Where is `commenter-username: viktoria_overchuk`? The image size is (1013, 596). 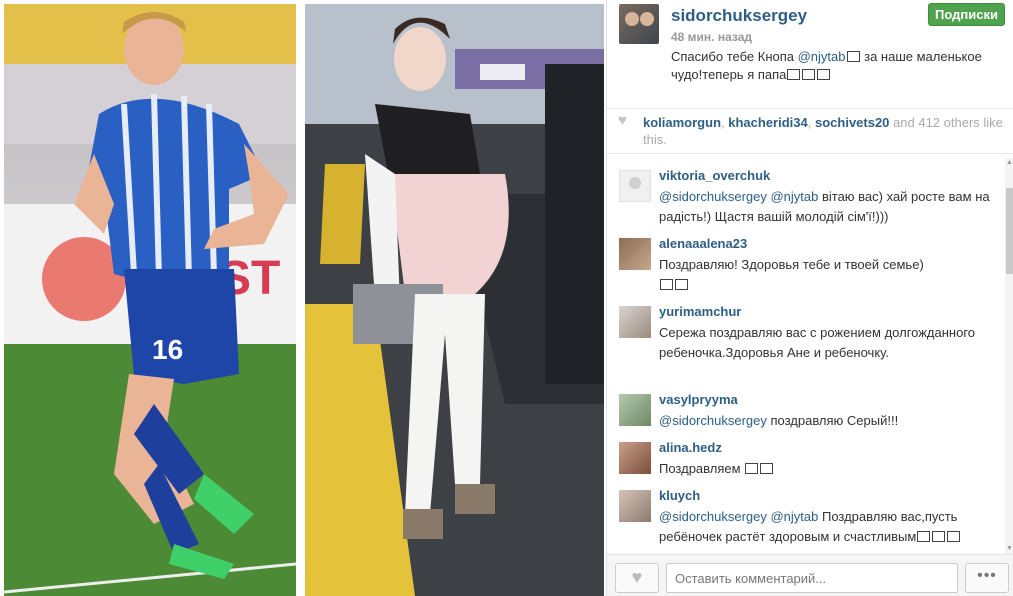
commenter-username: viktoria_overchuk is located at coordinates (714, 175).